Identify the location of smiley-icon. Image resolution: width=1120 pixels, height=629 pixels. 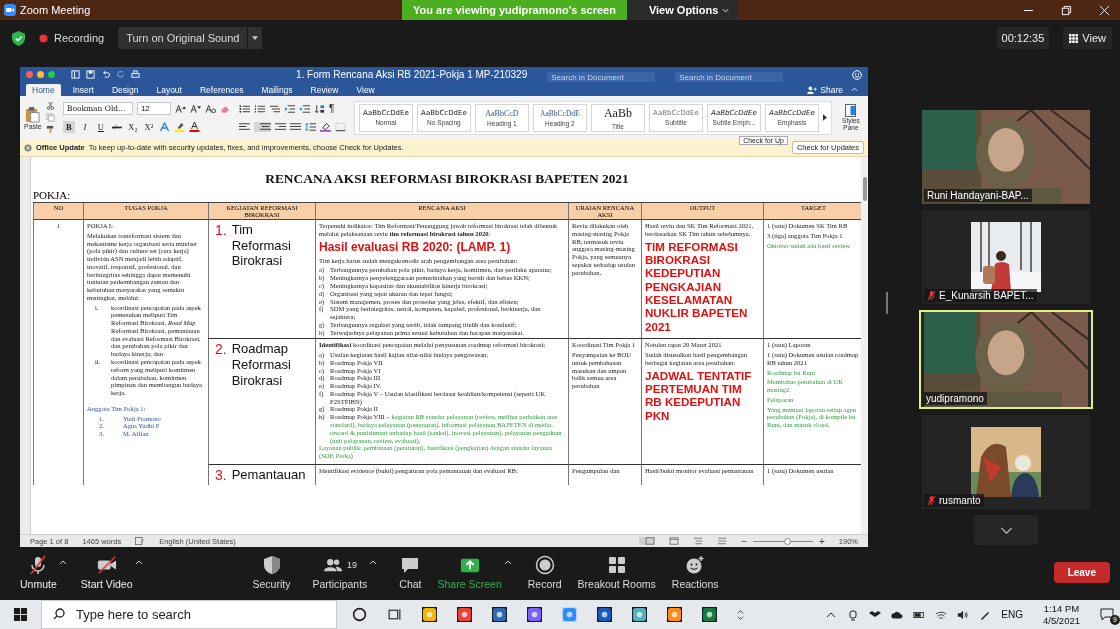
(857, 74).